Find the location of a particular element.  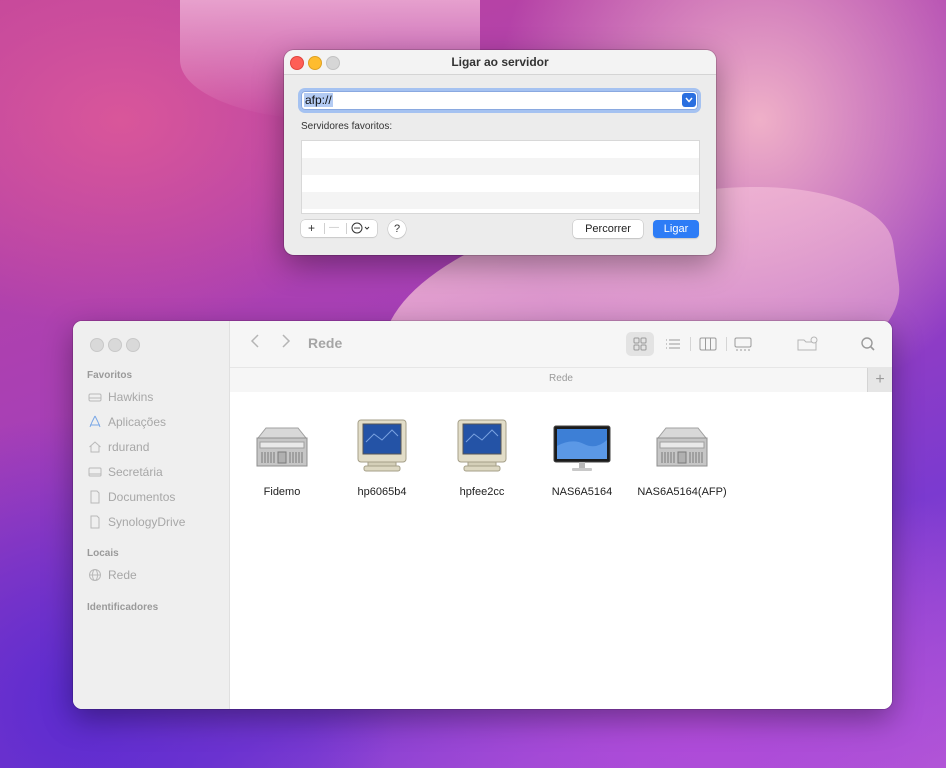

item-label: hpfee2cc is located at coordinates (482, 492).